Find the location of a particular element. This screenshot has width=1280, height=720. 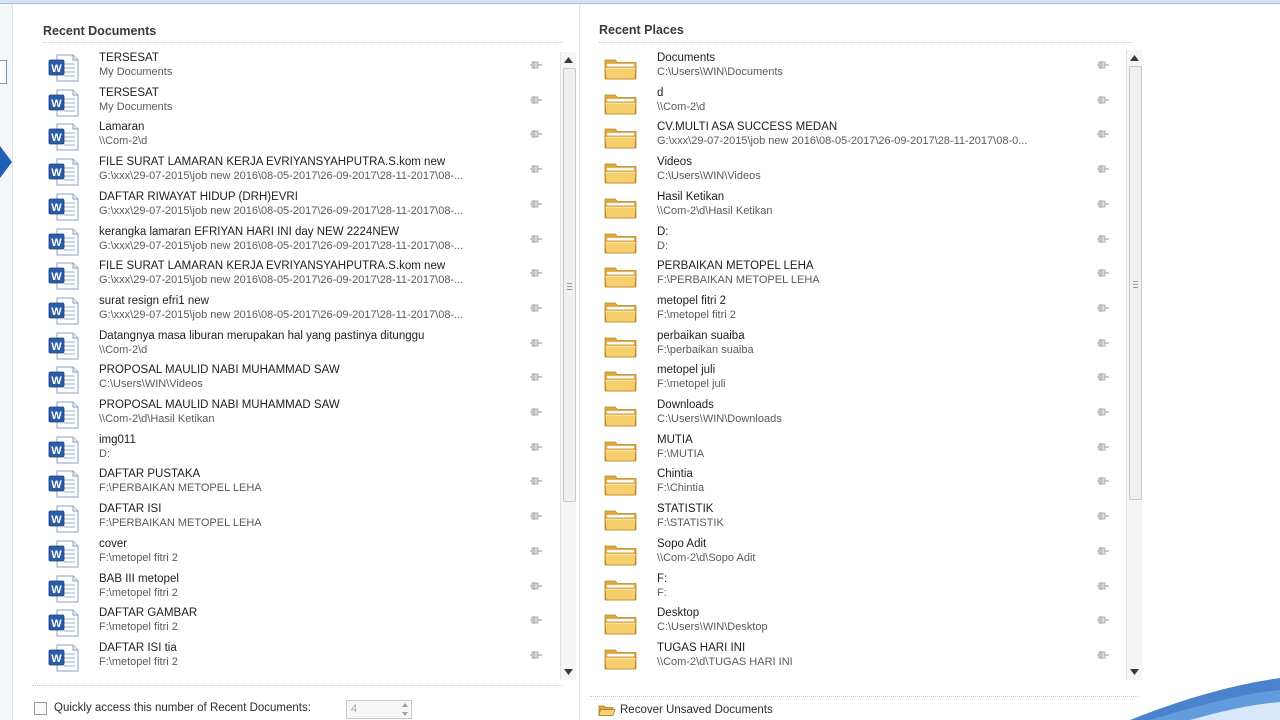

recent-document-item: W Lamaran \\Com-2\d is located at coordinates (298, 138).